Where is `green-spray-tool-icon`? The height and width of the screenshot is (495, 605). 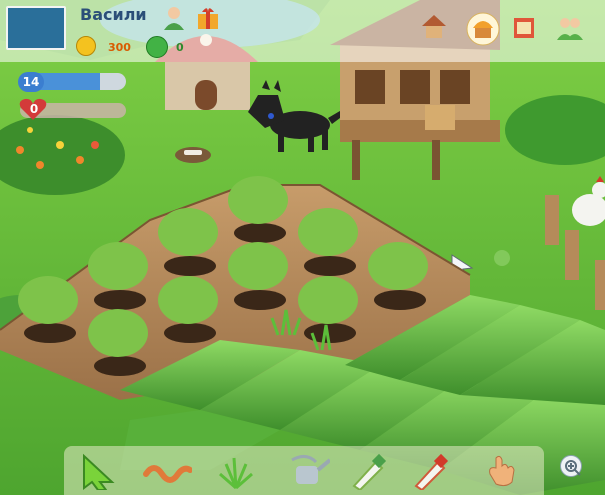
green-spray-tool-icon is located at coordinates (368, 472).